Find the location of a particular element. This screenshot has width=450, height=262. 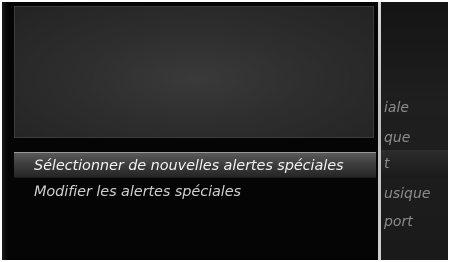

popup-border is located at coordinates (379, 131).